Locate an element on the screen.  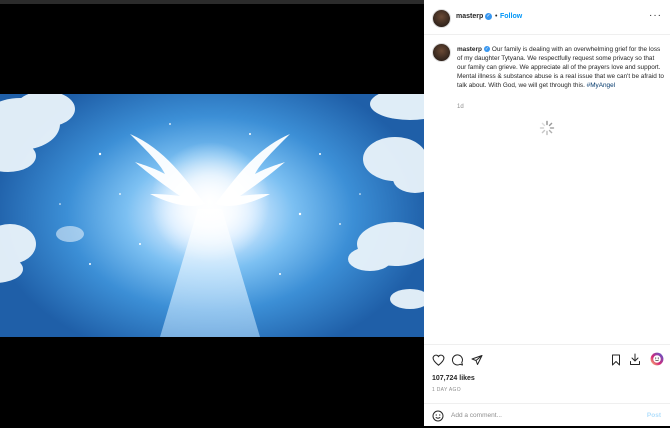
caption-age: 1d is located at coordinates (460, 107).